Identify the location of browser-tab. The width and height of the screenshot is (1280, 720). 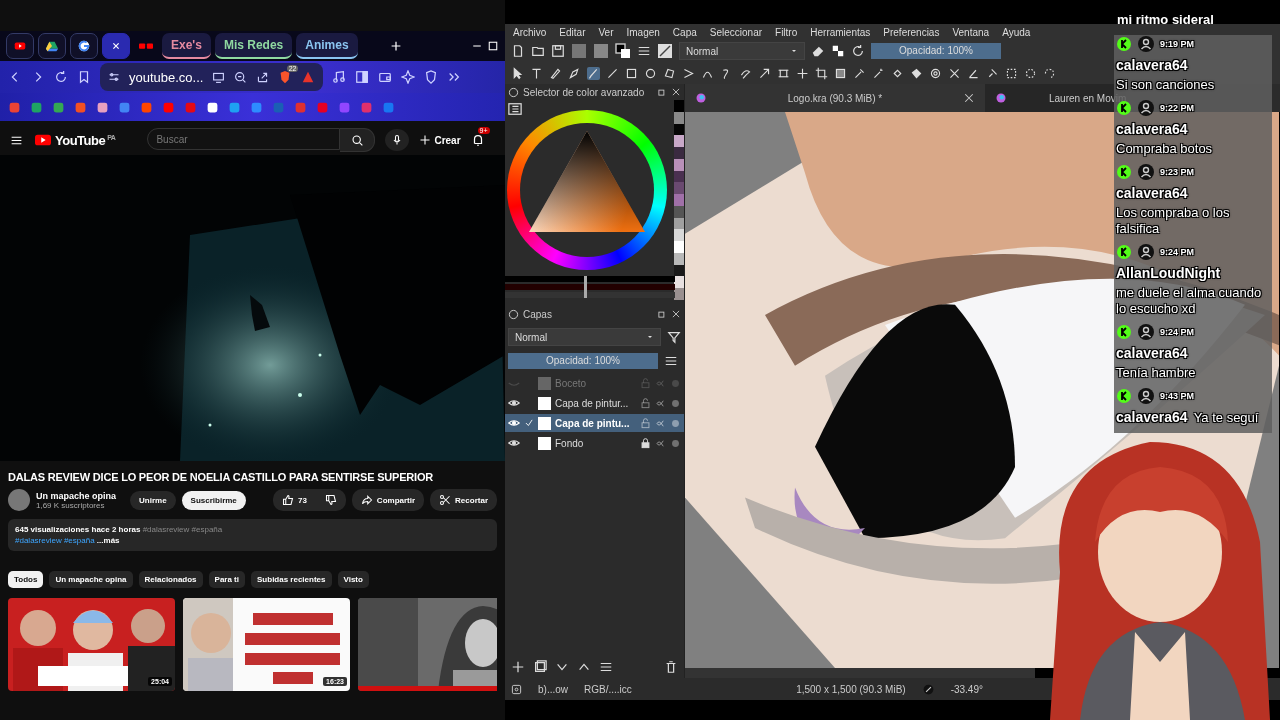
(52, 46).